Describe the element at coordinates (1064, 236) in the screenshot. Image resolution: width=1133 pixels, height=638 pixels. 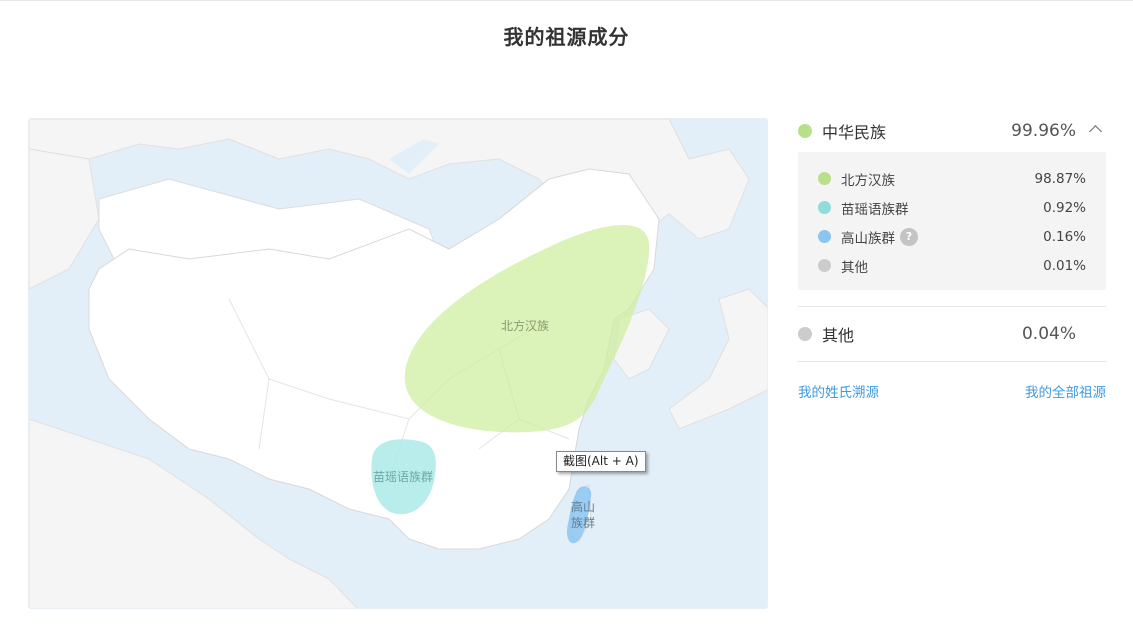
I see `subgroup-percent: 0.16%` at that location.